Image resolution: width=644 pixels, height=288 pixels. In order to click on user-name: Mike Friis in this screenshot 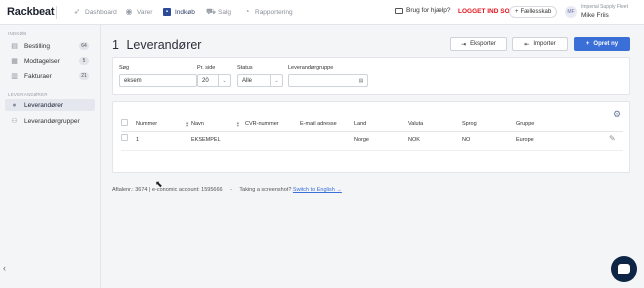, I will do `click(595, 15)`.